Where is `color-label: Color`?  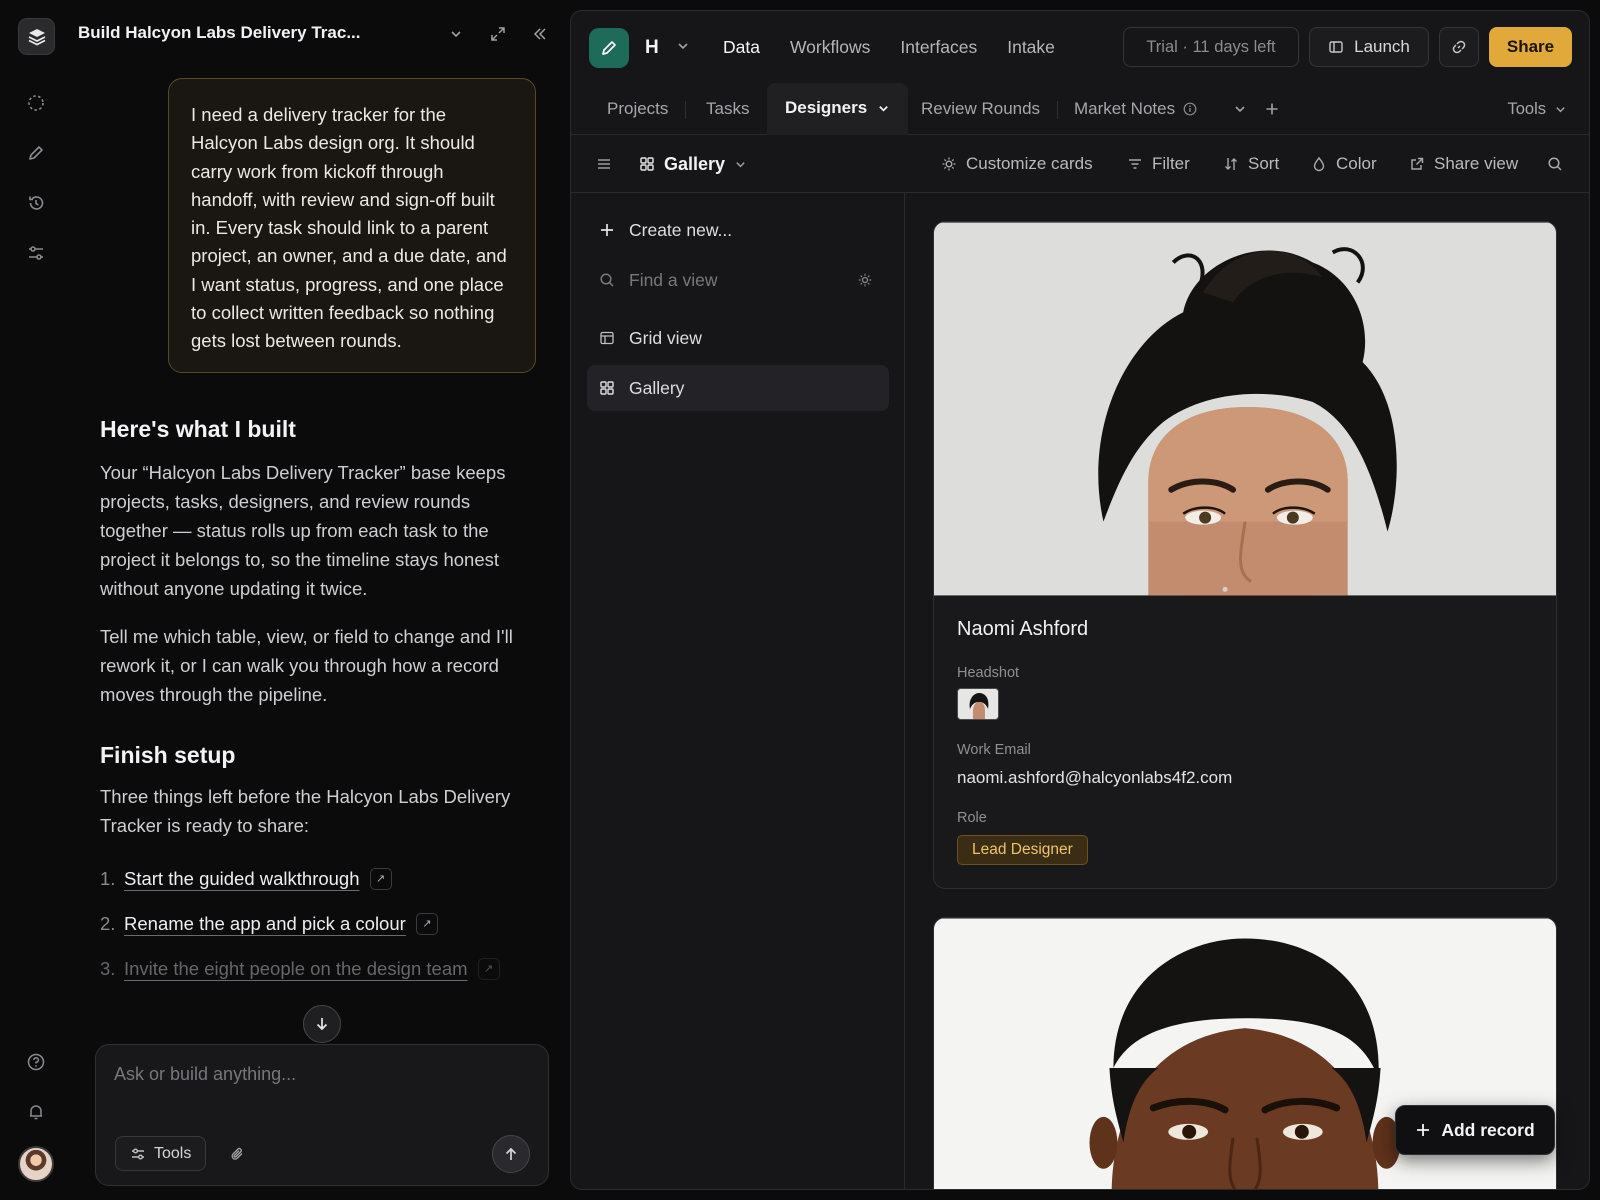 color-label: Color is located at coordinates (1356, 163).